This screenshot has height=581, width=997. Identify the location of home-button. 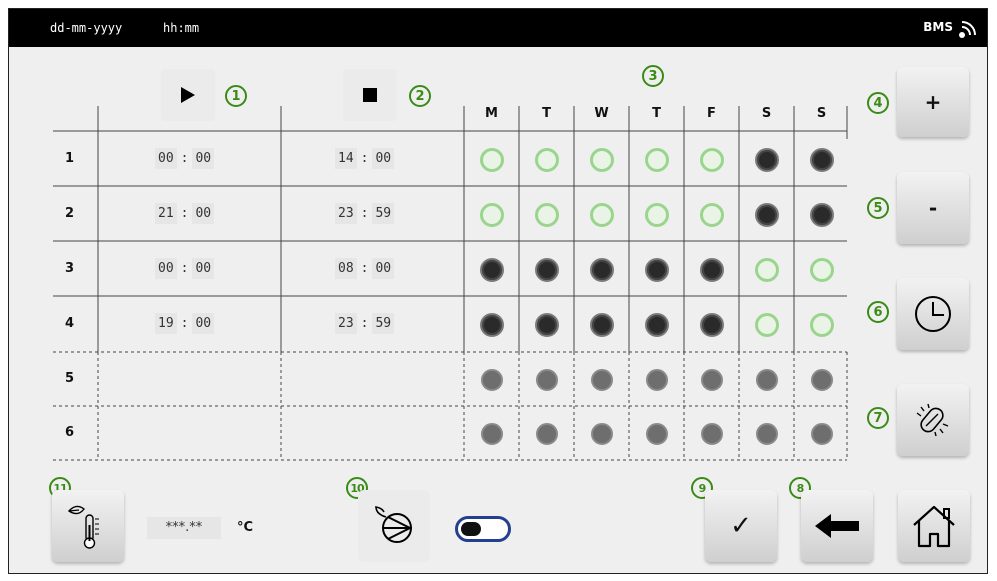
(934, 526).